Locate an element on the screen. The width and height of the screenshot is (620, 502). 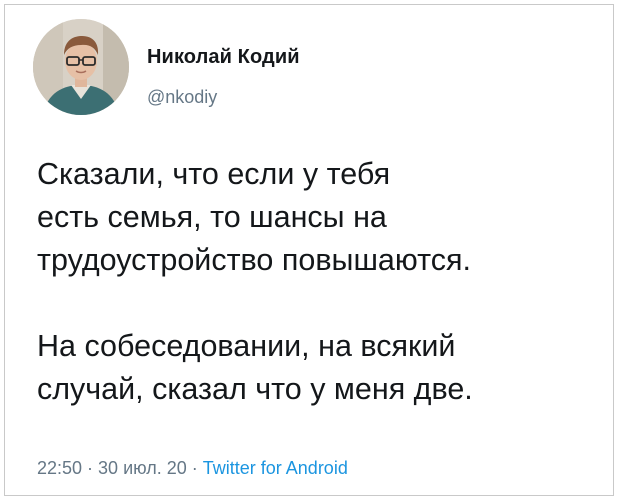
author-handle: @nkodiy is located at coordinates (182, 97).